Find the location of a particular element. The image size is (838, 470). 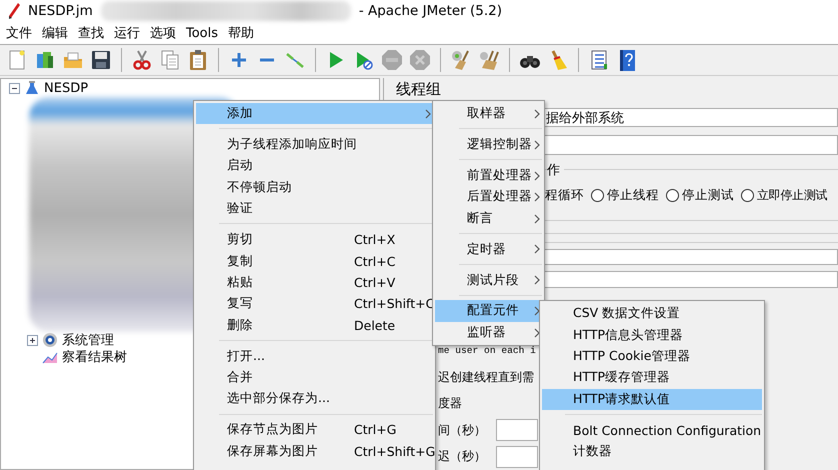

menu-item: 编辑 is located at coordinates (55, 33).